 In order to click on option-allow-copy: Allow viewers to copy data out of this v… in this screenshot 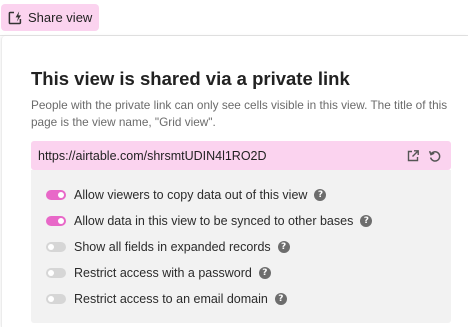, I will do `click(186, 195)`.